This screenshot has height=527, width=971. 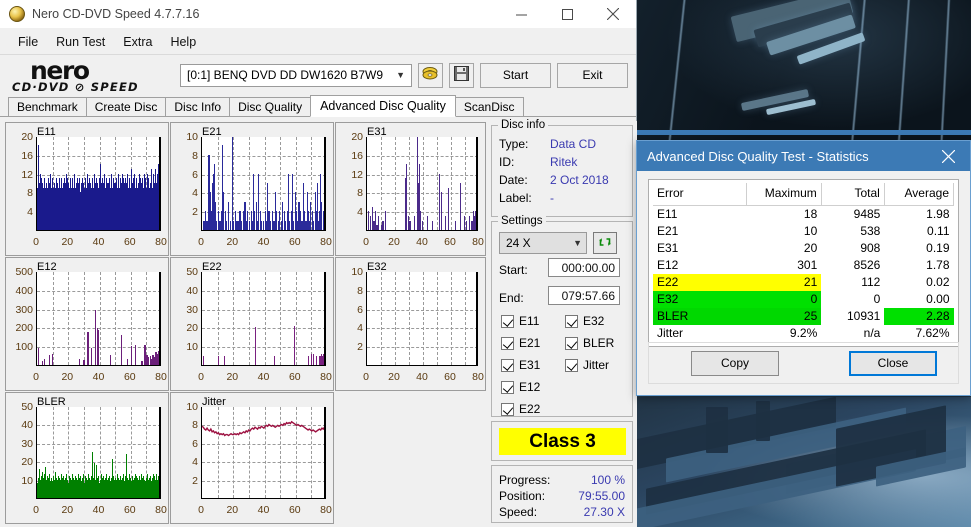 What do you see at coordinates (137, 42) in the screenshot?
I see `menu-item-extra: Extra` at bounding box center [137, 42].